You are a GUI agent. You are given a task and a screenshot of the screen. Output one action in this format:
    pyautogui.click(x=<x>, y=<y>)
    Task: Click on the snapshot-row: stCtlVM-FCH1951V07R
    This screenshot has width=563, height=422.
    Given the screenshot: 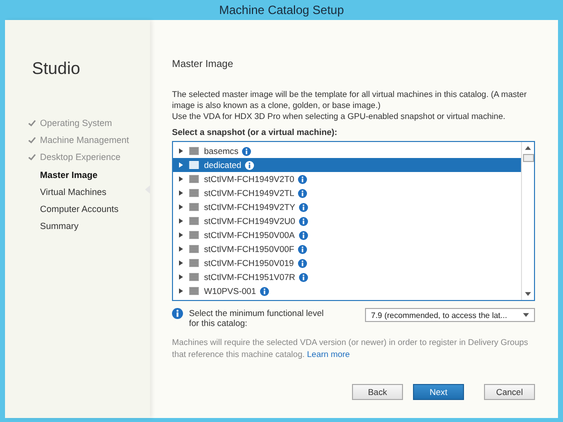 What is the action you would take?
    pyautogui.click(x=347, y=277)
    